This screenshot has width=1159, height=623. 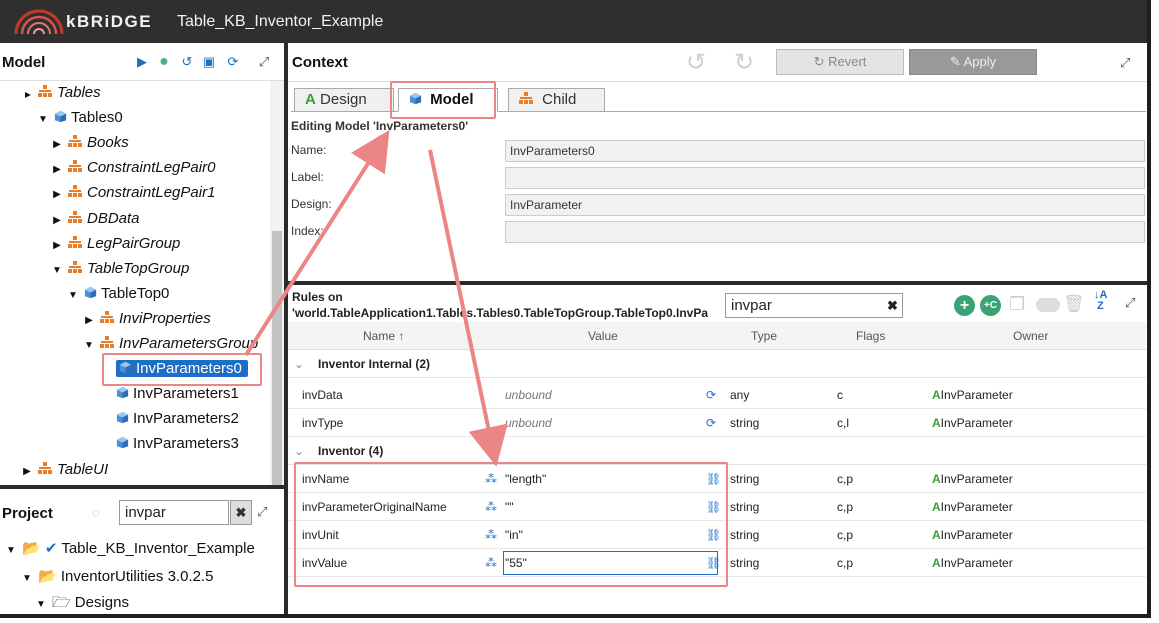 What do you see at coordinates (307, 231) in the screenshot?
I see `field-label-index: Index:` at bounding box center [307, 231].